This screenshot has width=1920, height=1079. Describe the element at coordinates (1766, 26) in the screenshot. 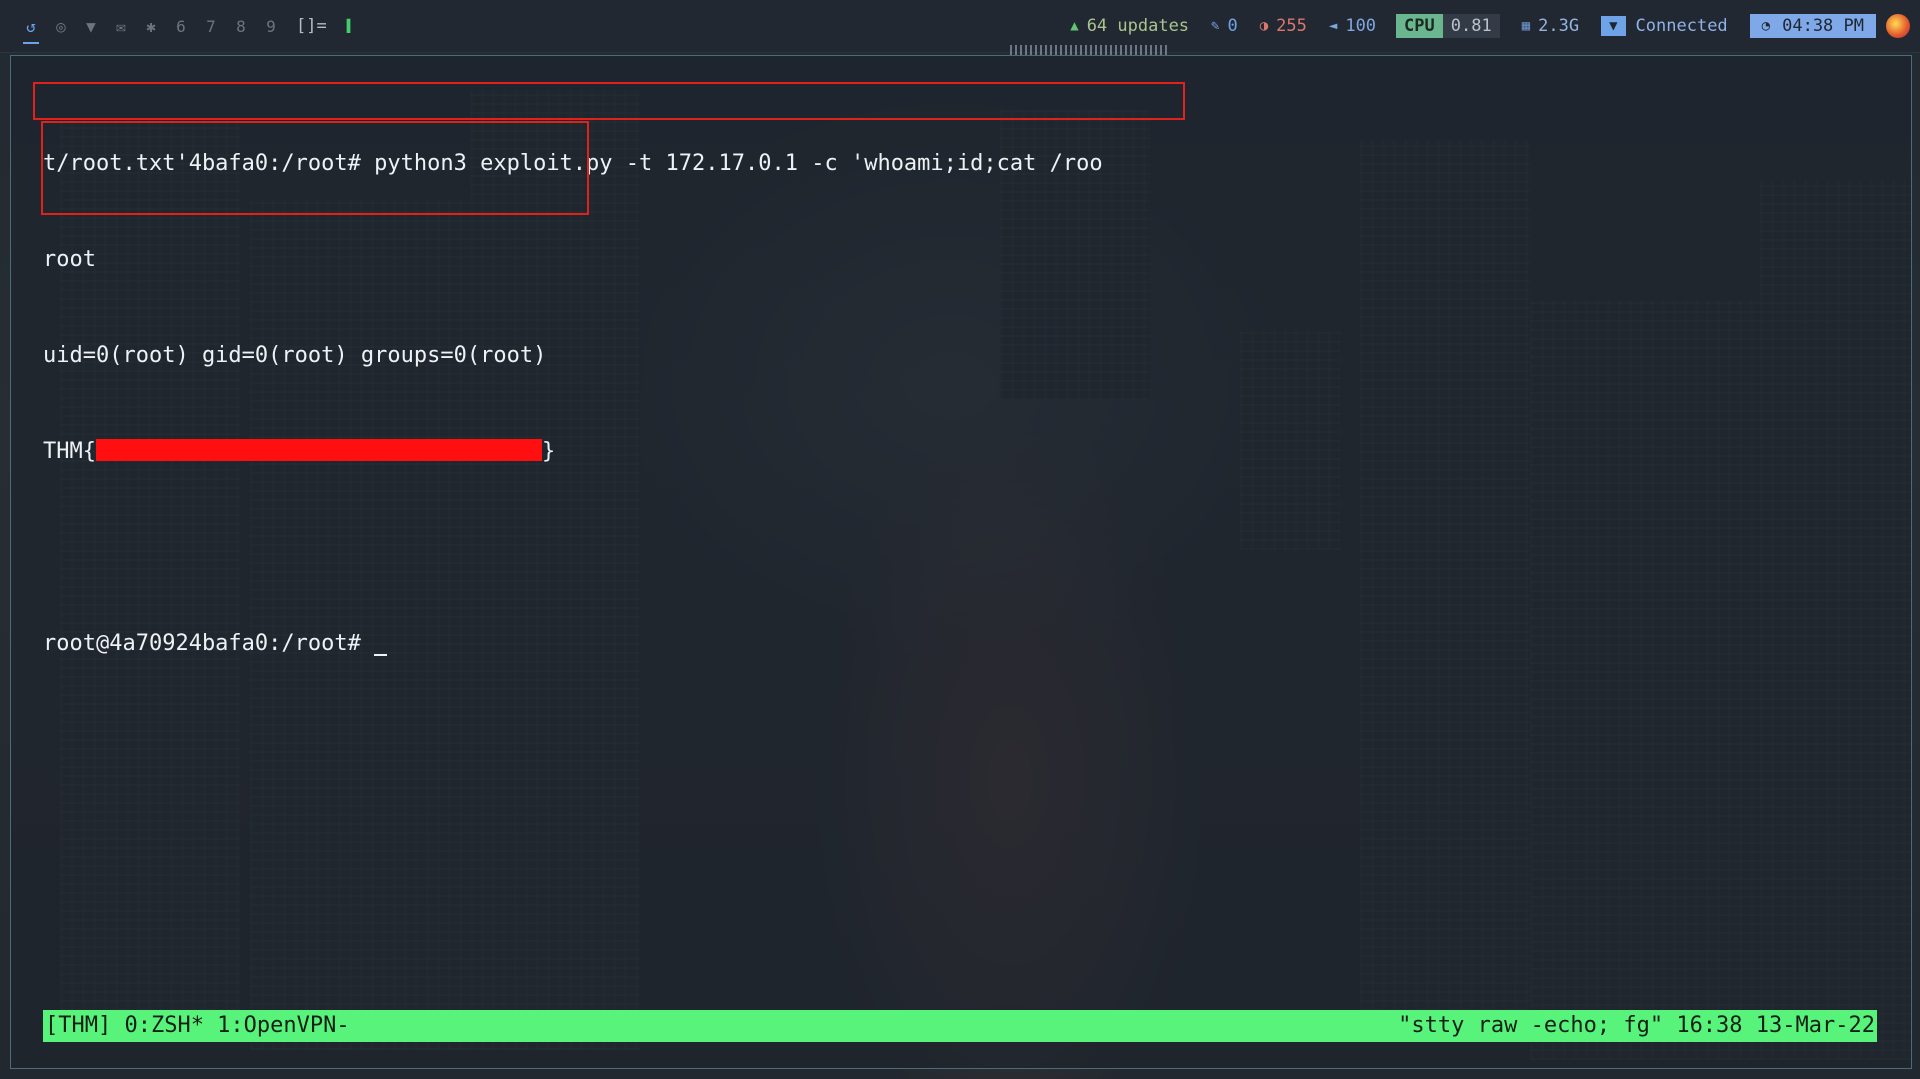

I see `clock-icon: ◔` at that location.